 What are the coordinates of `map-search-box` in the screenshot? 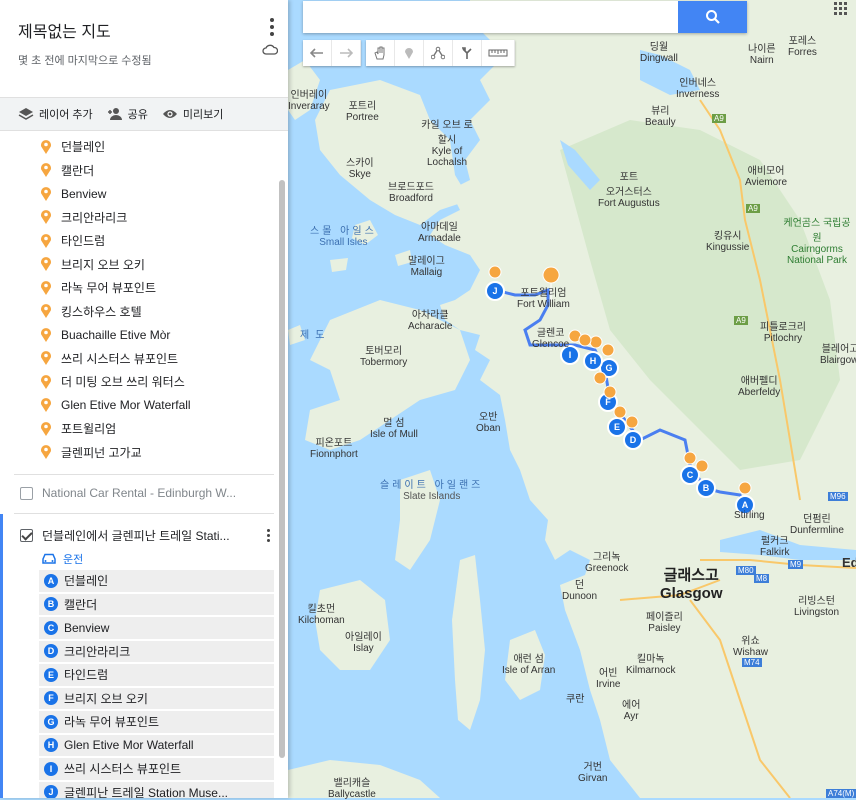 It's located at (525, 17).